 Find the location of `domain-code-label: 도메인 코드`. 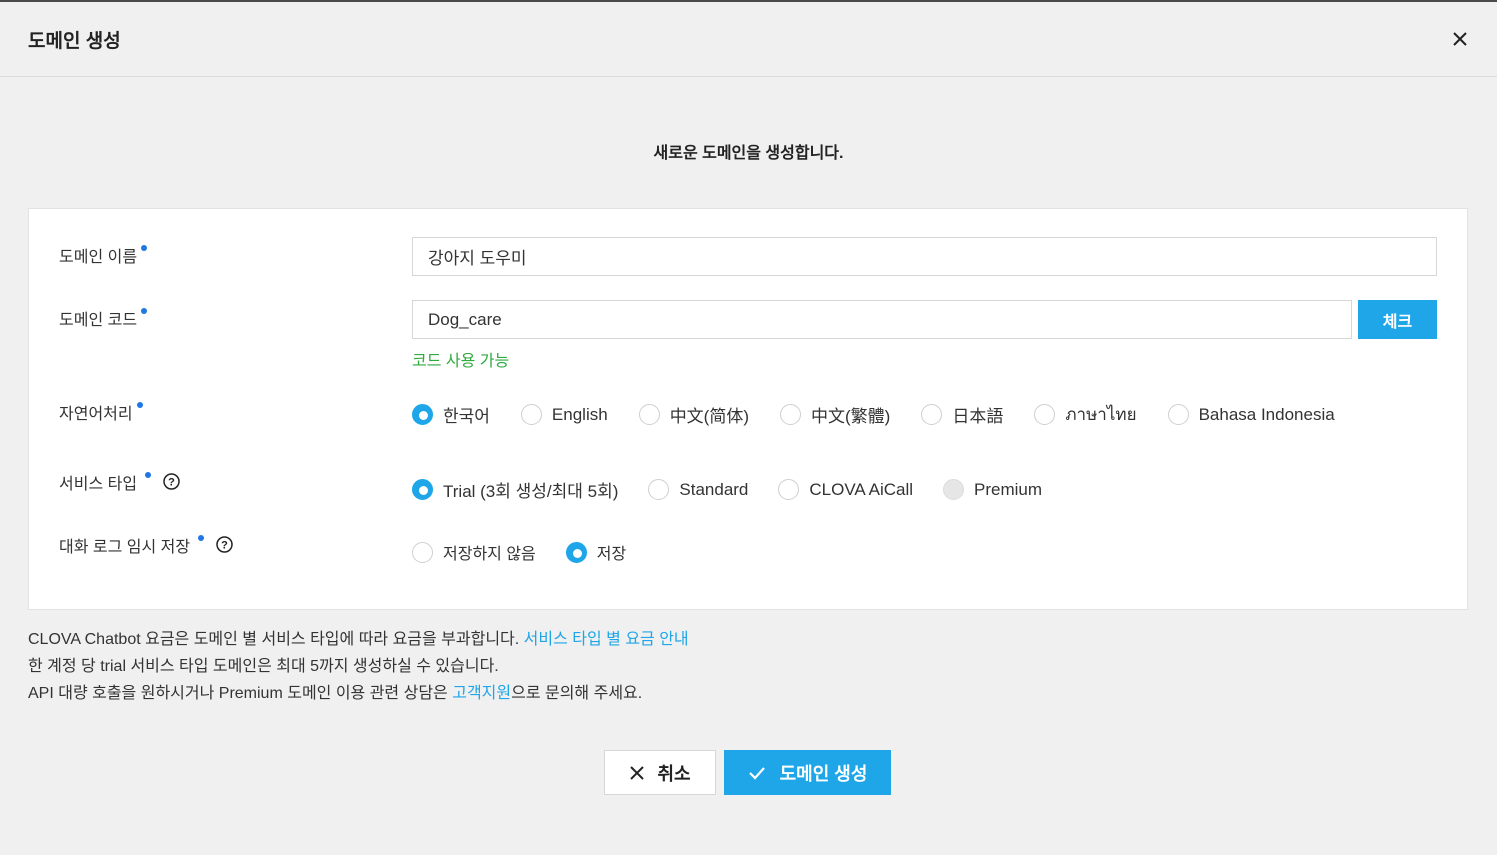

domain-code-label: 도메인 코드 is located at coordinates (103, 318).